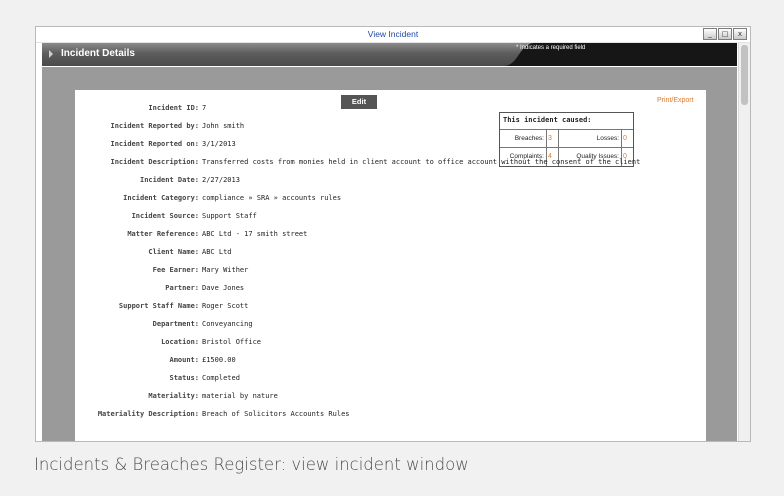  What do you see at coordinates (744, 242) in the screenshot?
I see `vertical-scrollbar` at bounding box center [744, 242].